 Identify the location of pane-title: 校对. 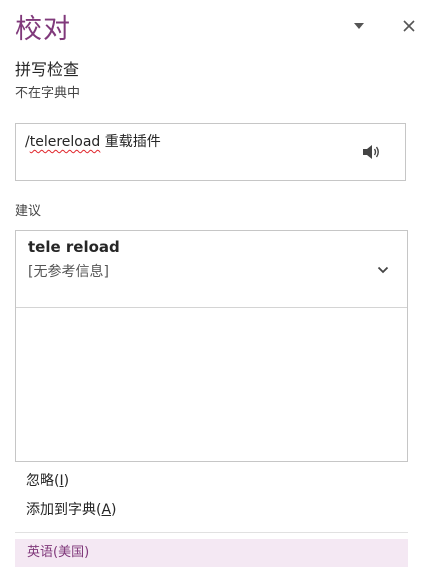
(43, 29).